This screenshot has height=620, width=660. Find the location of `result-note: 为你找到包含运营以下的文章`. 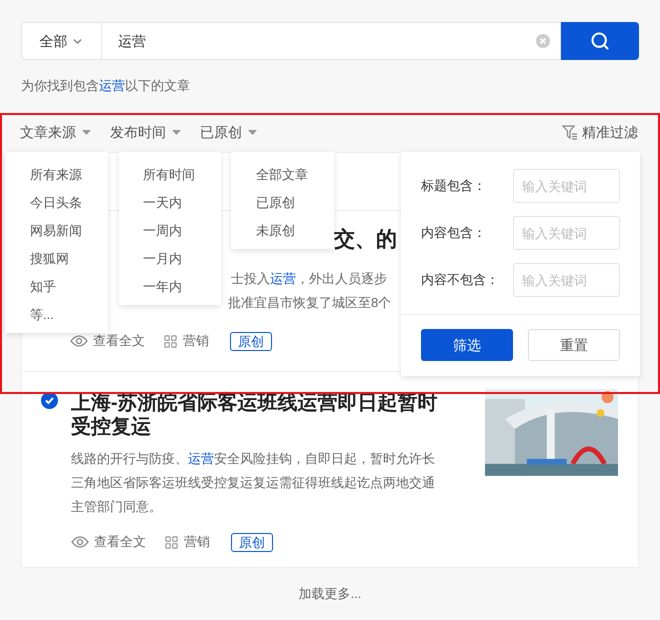

result-note: 为你找到包含运营以下的文章 is located at coordinates (106, 86).